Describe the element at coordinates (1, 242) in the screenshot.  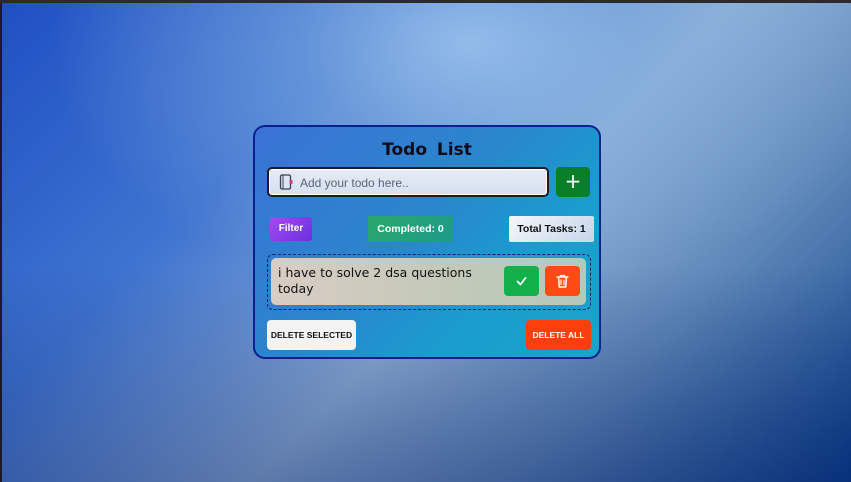
I see `window-edge` at that location.